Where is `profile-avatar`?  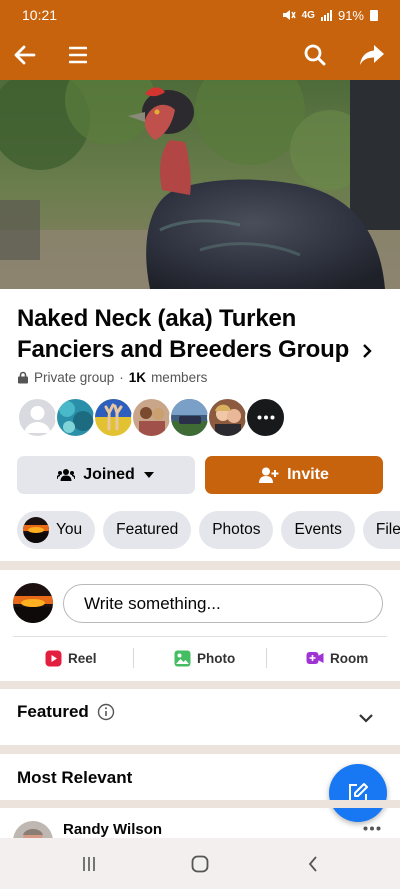
profile-avatar is located at coordinates (36, 530).